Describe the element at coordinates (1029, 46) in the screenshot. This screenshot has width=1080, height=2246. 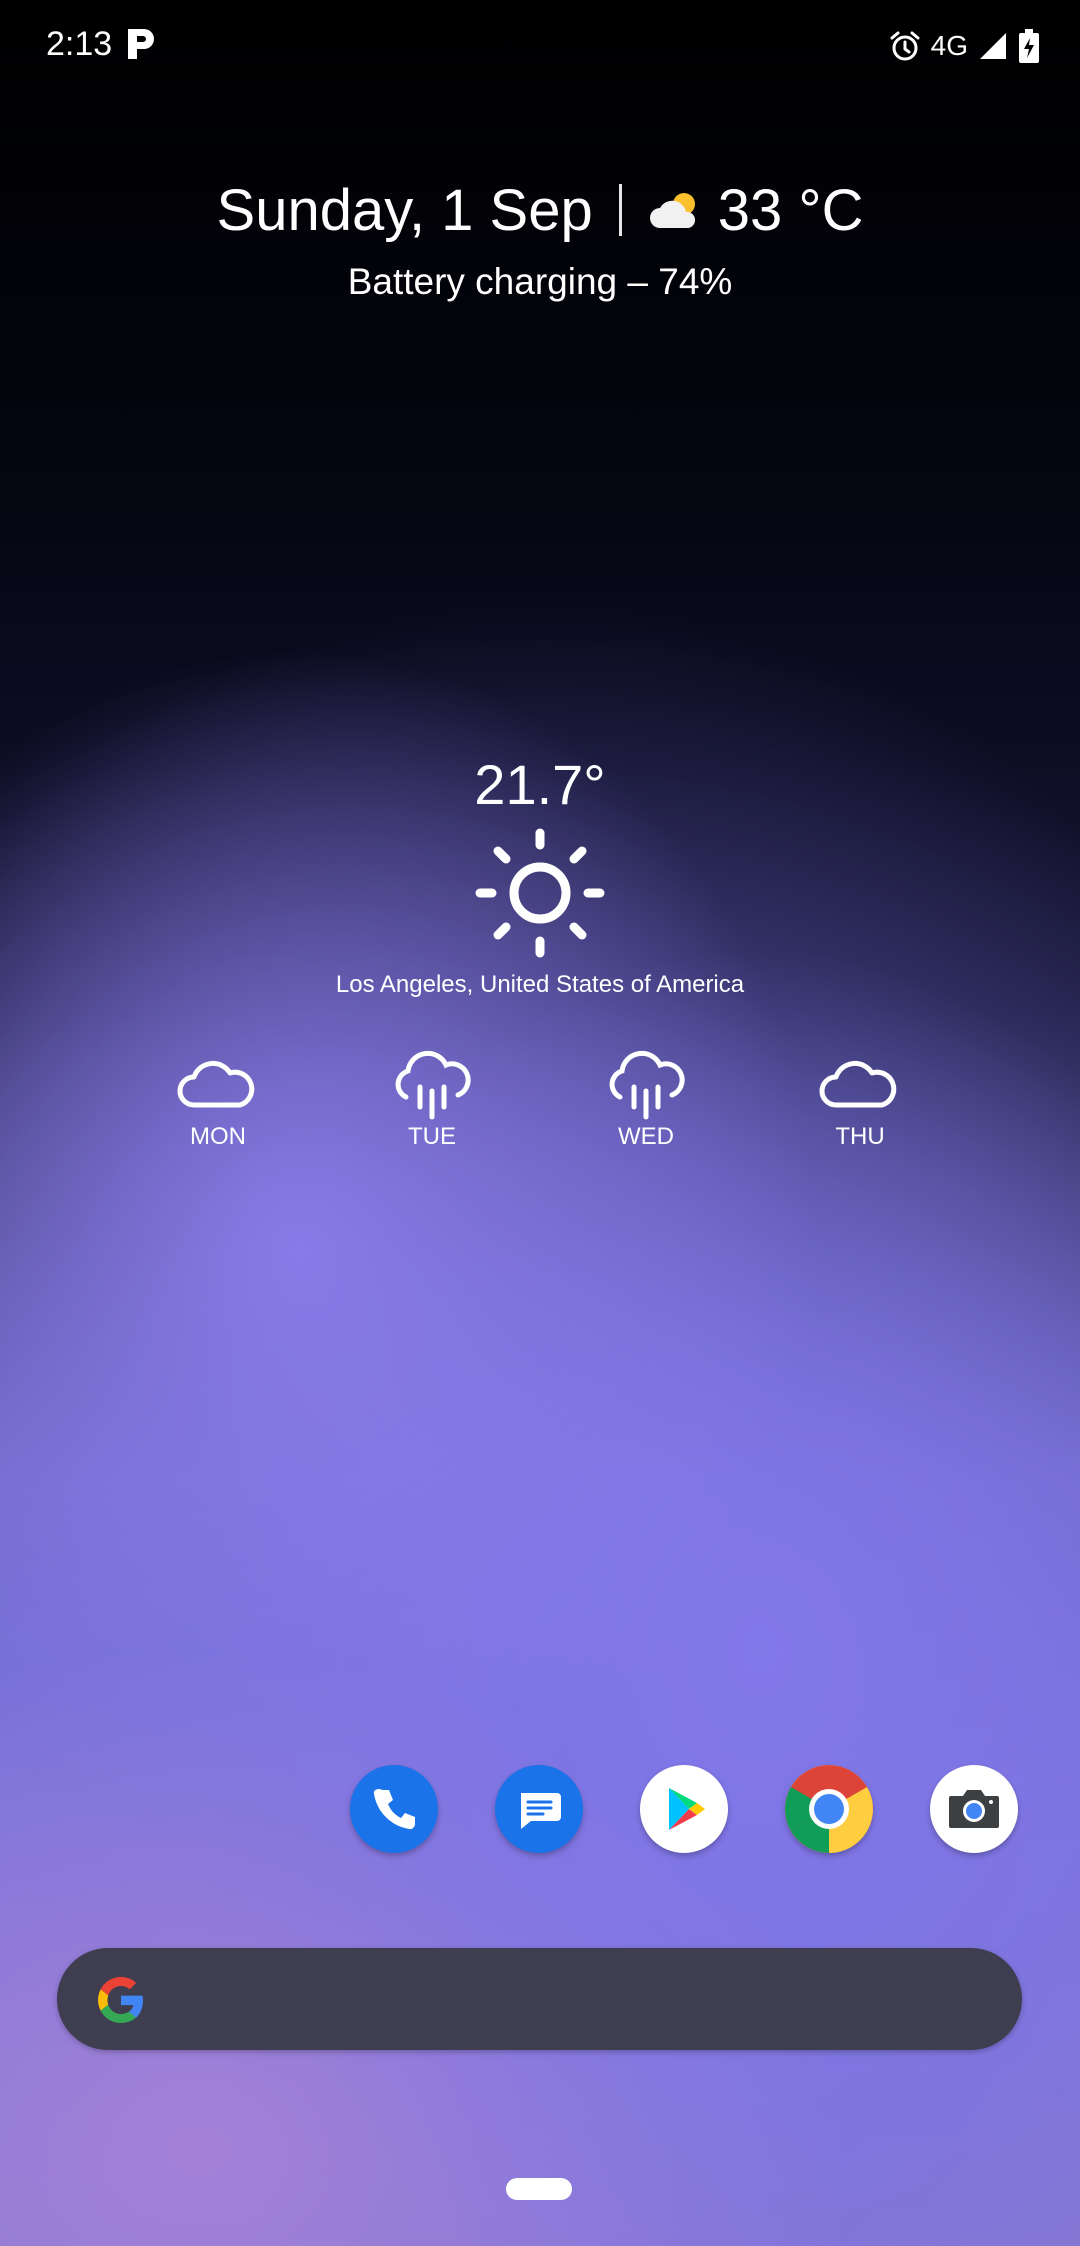
I see `battery-charging-icon` at that location.